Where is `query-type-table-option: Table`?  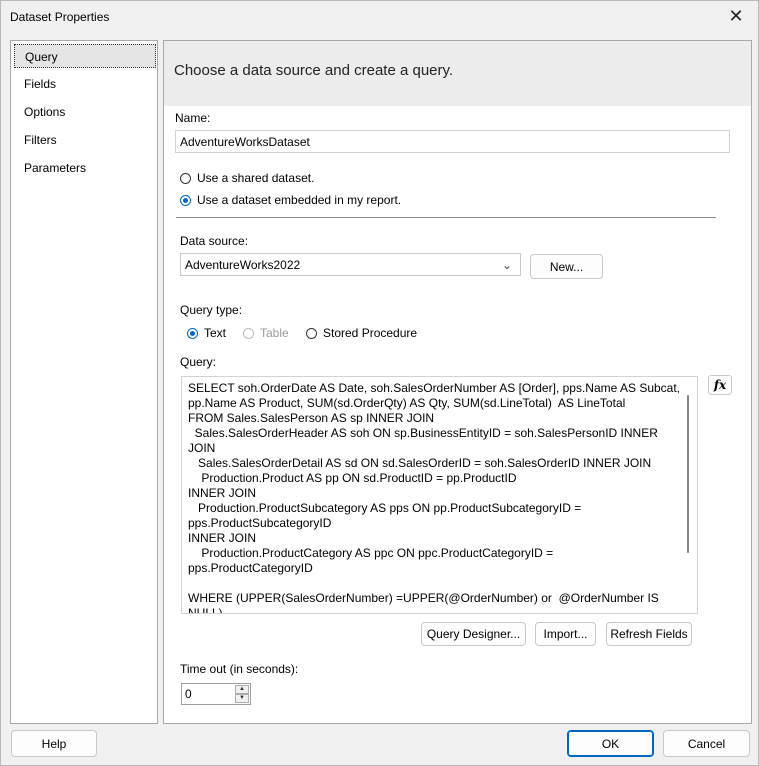
query-type-table-option: Table is located at coordinates (266, 333).